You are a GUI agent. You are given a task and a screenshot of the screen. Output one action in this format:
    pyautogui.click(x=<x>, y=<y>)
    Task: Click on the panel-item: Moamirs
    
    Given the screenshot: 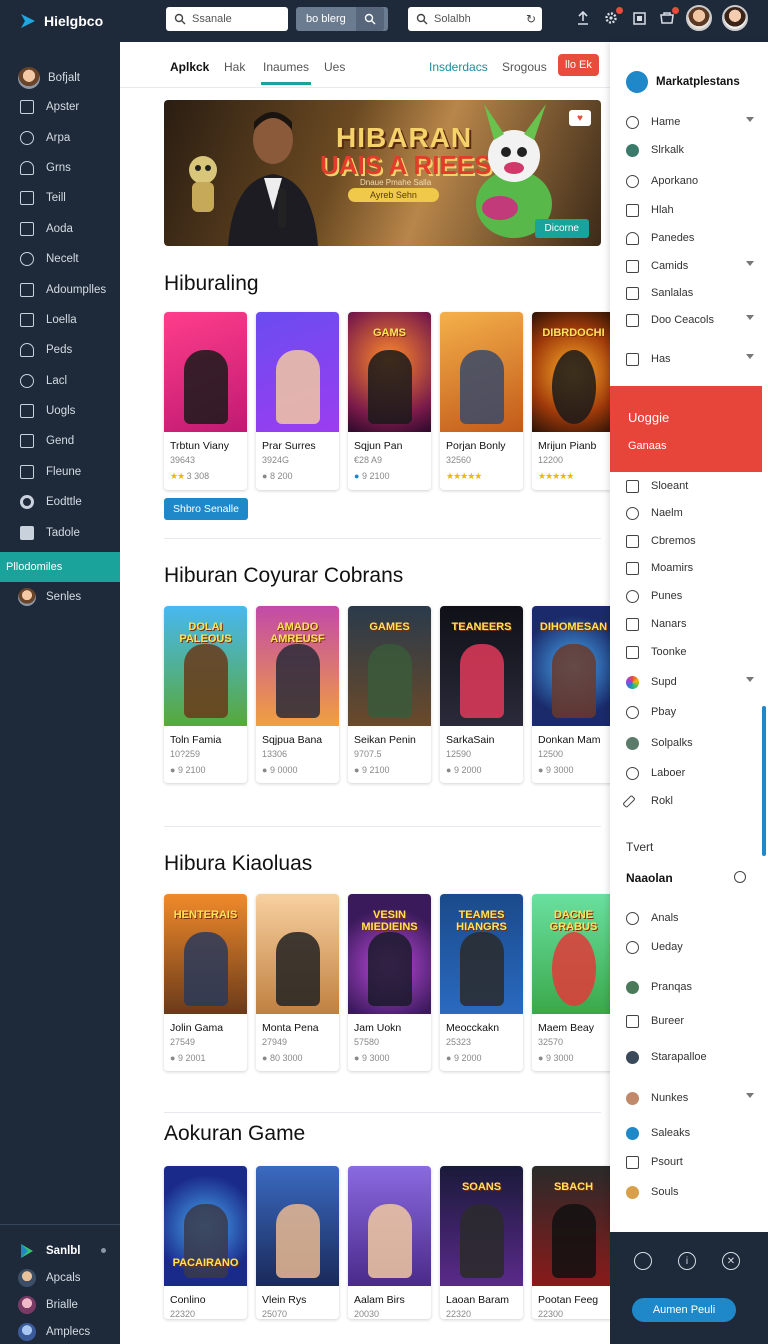 What is the action you would take?
    pyautogui.click(x=690, y=568)
    